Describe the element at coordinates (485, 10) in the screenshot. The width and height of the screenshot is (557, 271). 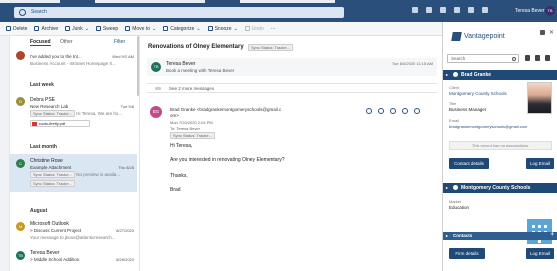
I see `feedback-icon` at that location.